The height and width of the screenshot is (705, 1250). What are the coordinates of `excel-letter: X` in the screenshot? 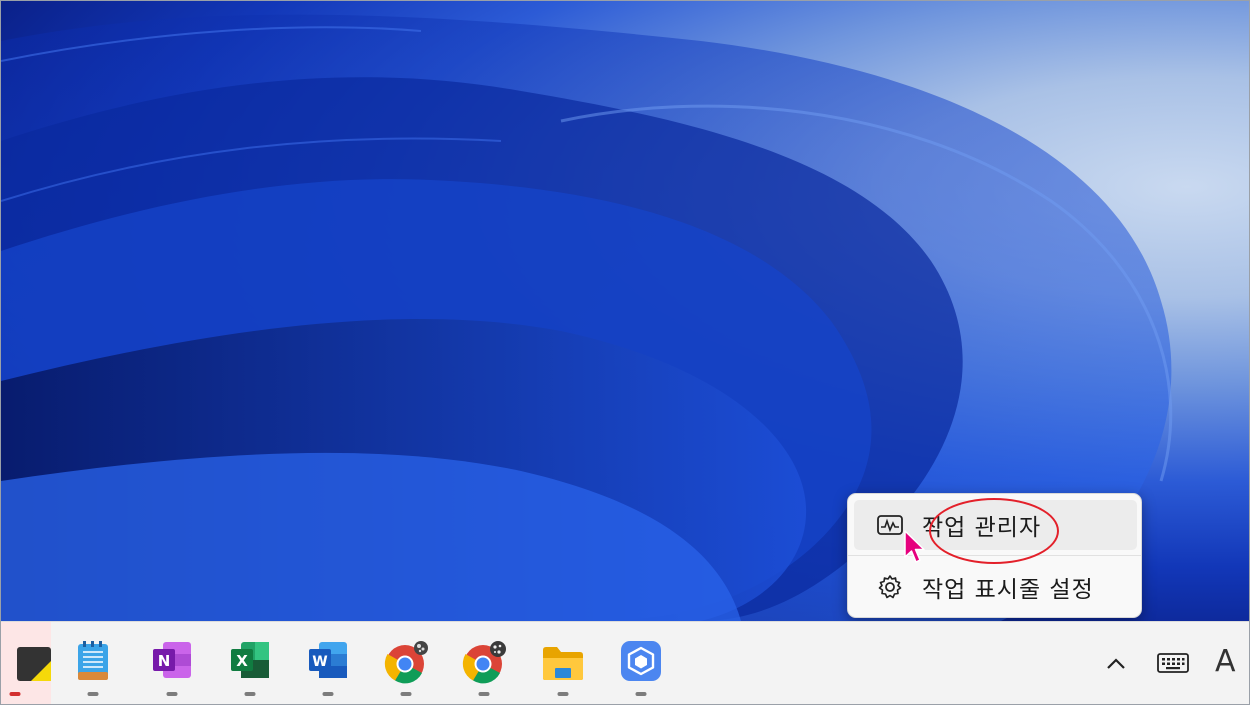 It's located at (242, 661).